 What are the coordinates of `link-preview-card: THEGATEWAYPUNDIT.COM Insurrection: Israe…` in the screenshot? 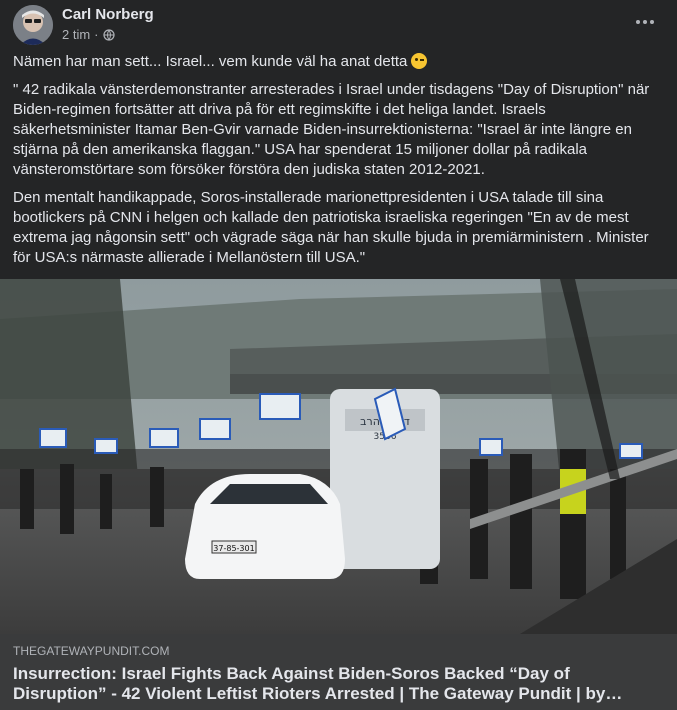 It's located at (338, 672).